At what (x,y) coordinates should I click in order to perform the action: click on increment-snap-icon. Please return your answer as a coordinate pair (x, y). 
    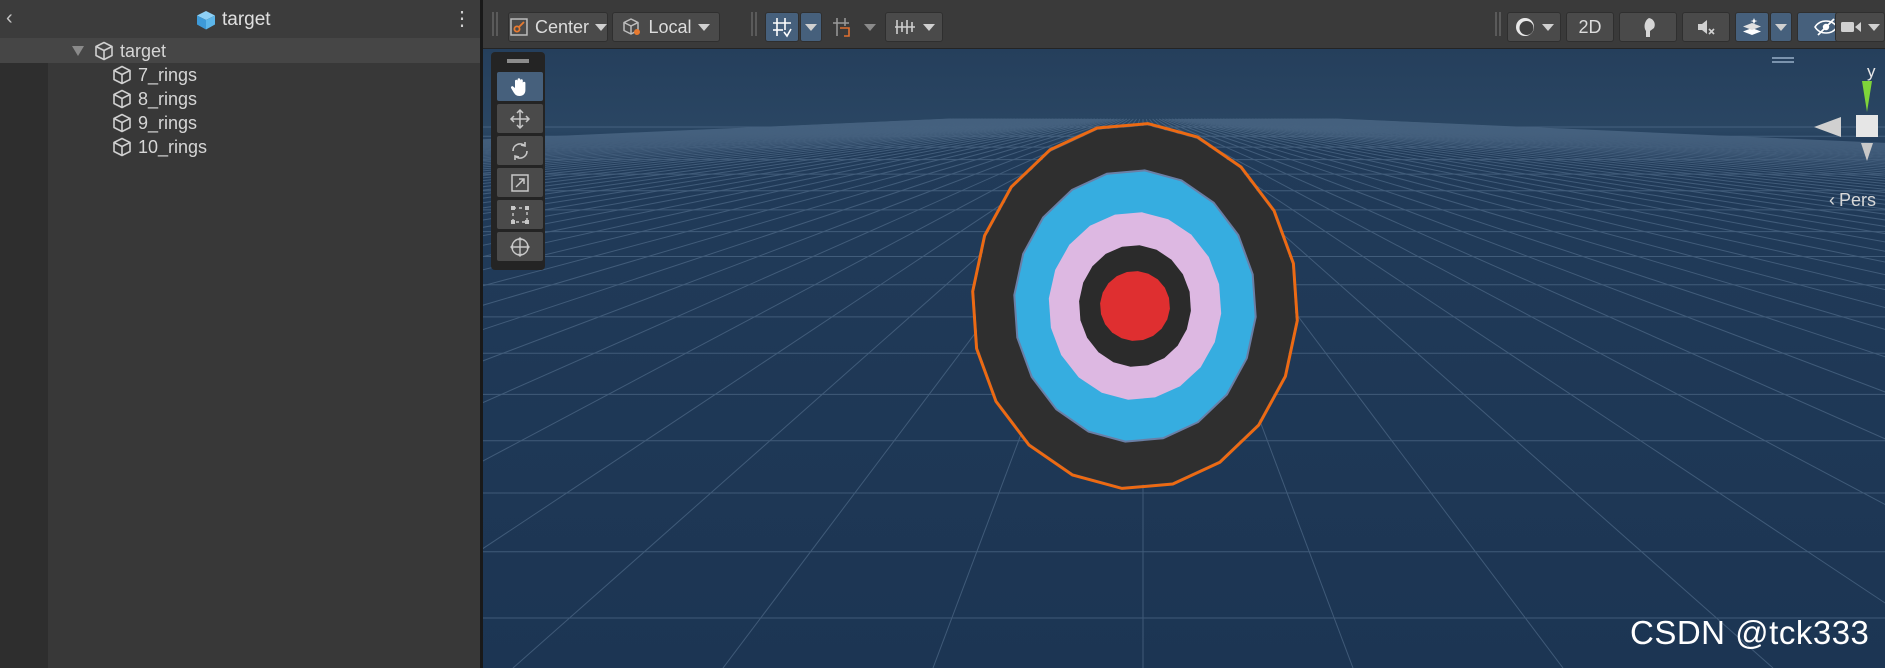
    Looking at the image, I should click on (841, 27).